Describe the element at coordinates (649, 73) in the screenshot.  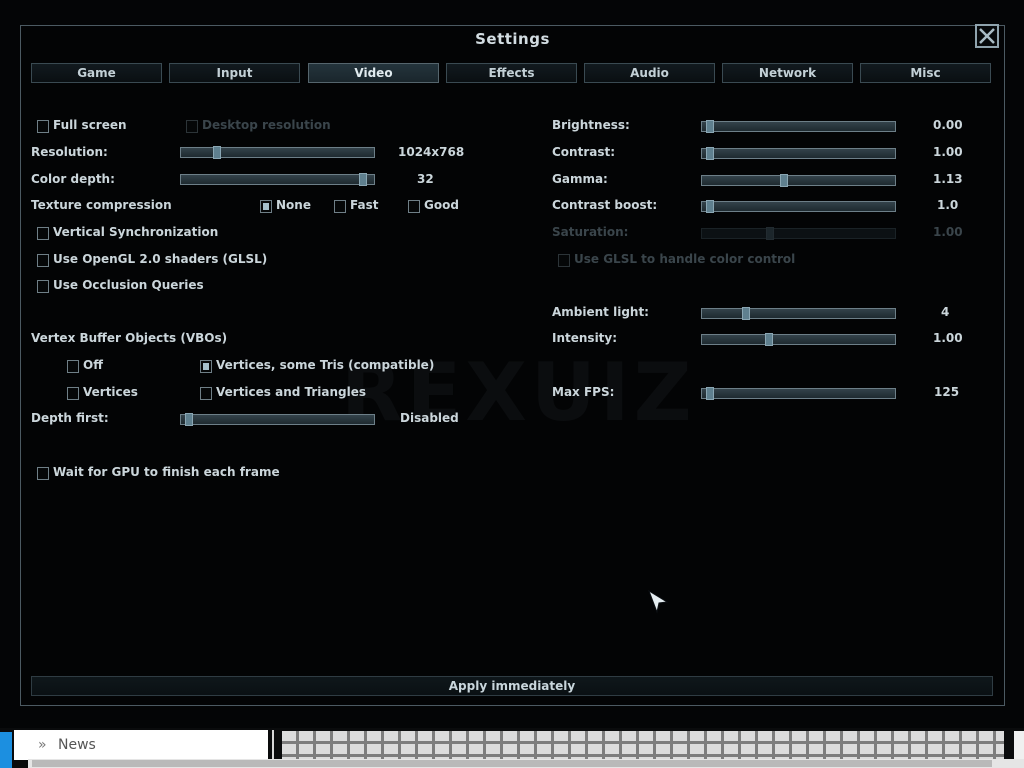
I see `tab-audio: Audio` at that location.